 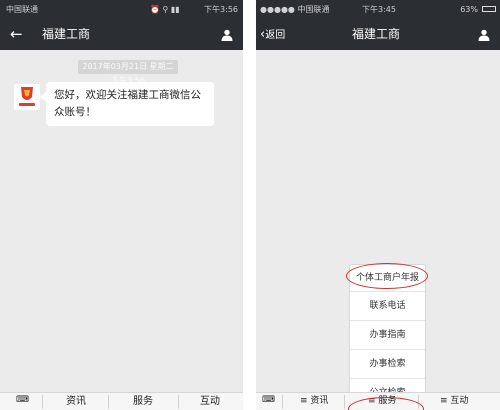 What do you see at coordinates (295, 9) in the screenshot?
I see `carrier-label: ●●●●● 中国联通` at bounding box center [295, 9].